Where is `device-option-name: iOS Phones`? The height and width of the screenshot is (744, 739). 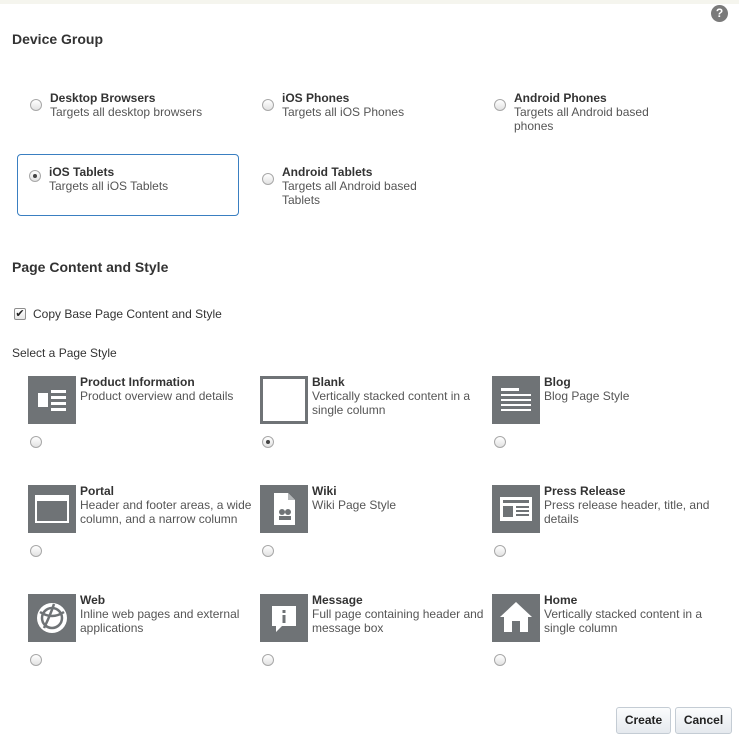 device-option-name: iOS Phones is located at coordinates (316, 98).